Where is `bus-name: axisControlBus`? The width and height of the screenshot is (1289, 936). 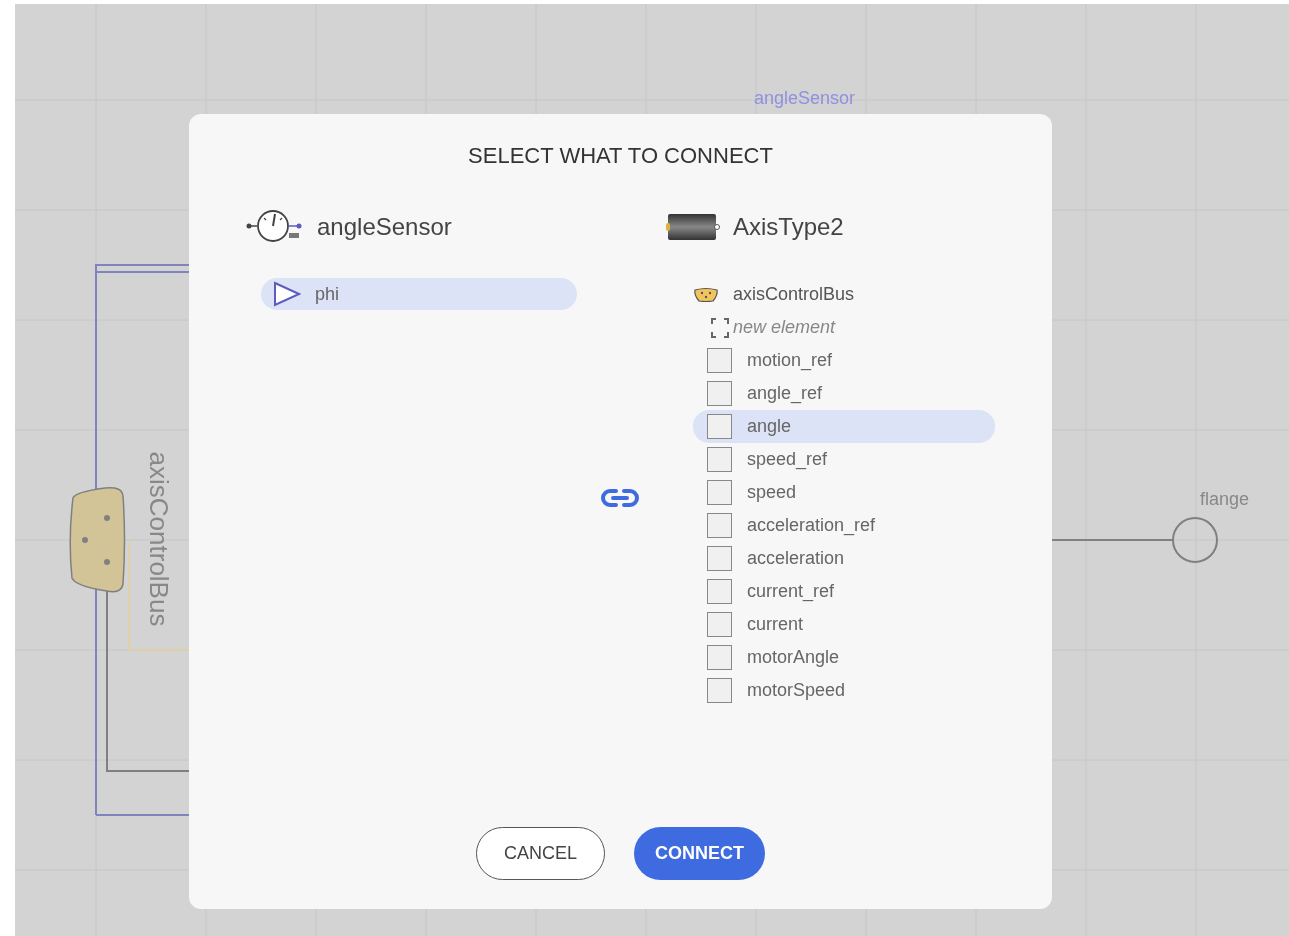 bus-name: axisControlBus is located at coordinates (794, 294).